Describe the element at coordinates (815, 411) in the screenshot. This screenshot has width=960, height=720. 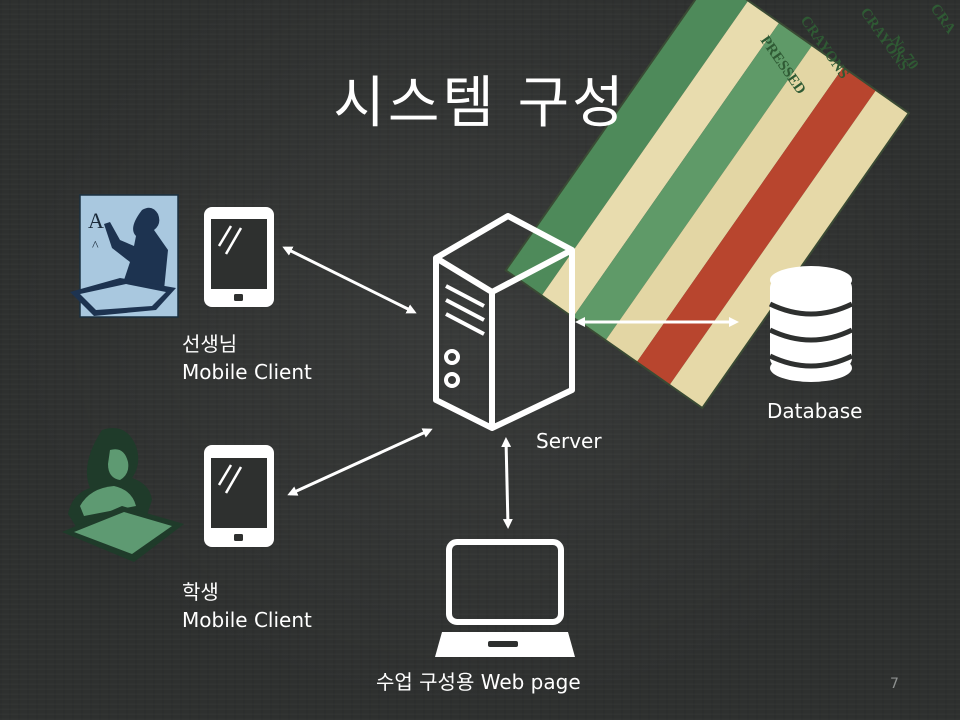
I see `database-label: Database` at that location.